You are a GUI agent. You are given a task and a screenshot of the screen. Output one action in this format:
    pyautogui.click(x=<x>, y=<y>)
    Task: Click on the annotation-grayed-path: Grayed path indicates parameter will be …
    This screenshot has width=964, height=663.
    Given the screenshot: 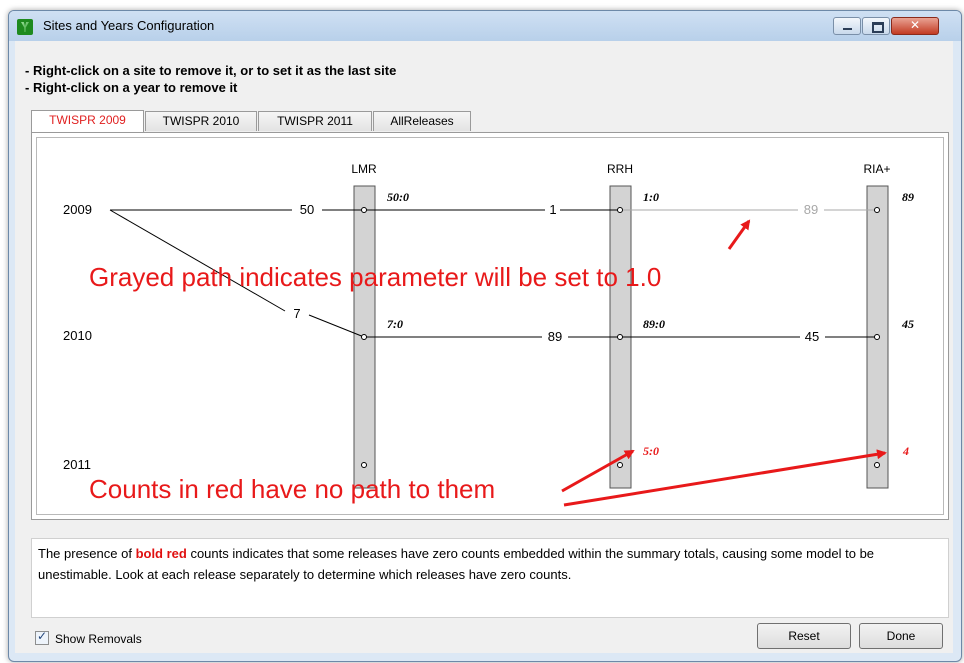 What is the action you would take?
    pyautogui.click(x=375, y=277)
    